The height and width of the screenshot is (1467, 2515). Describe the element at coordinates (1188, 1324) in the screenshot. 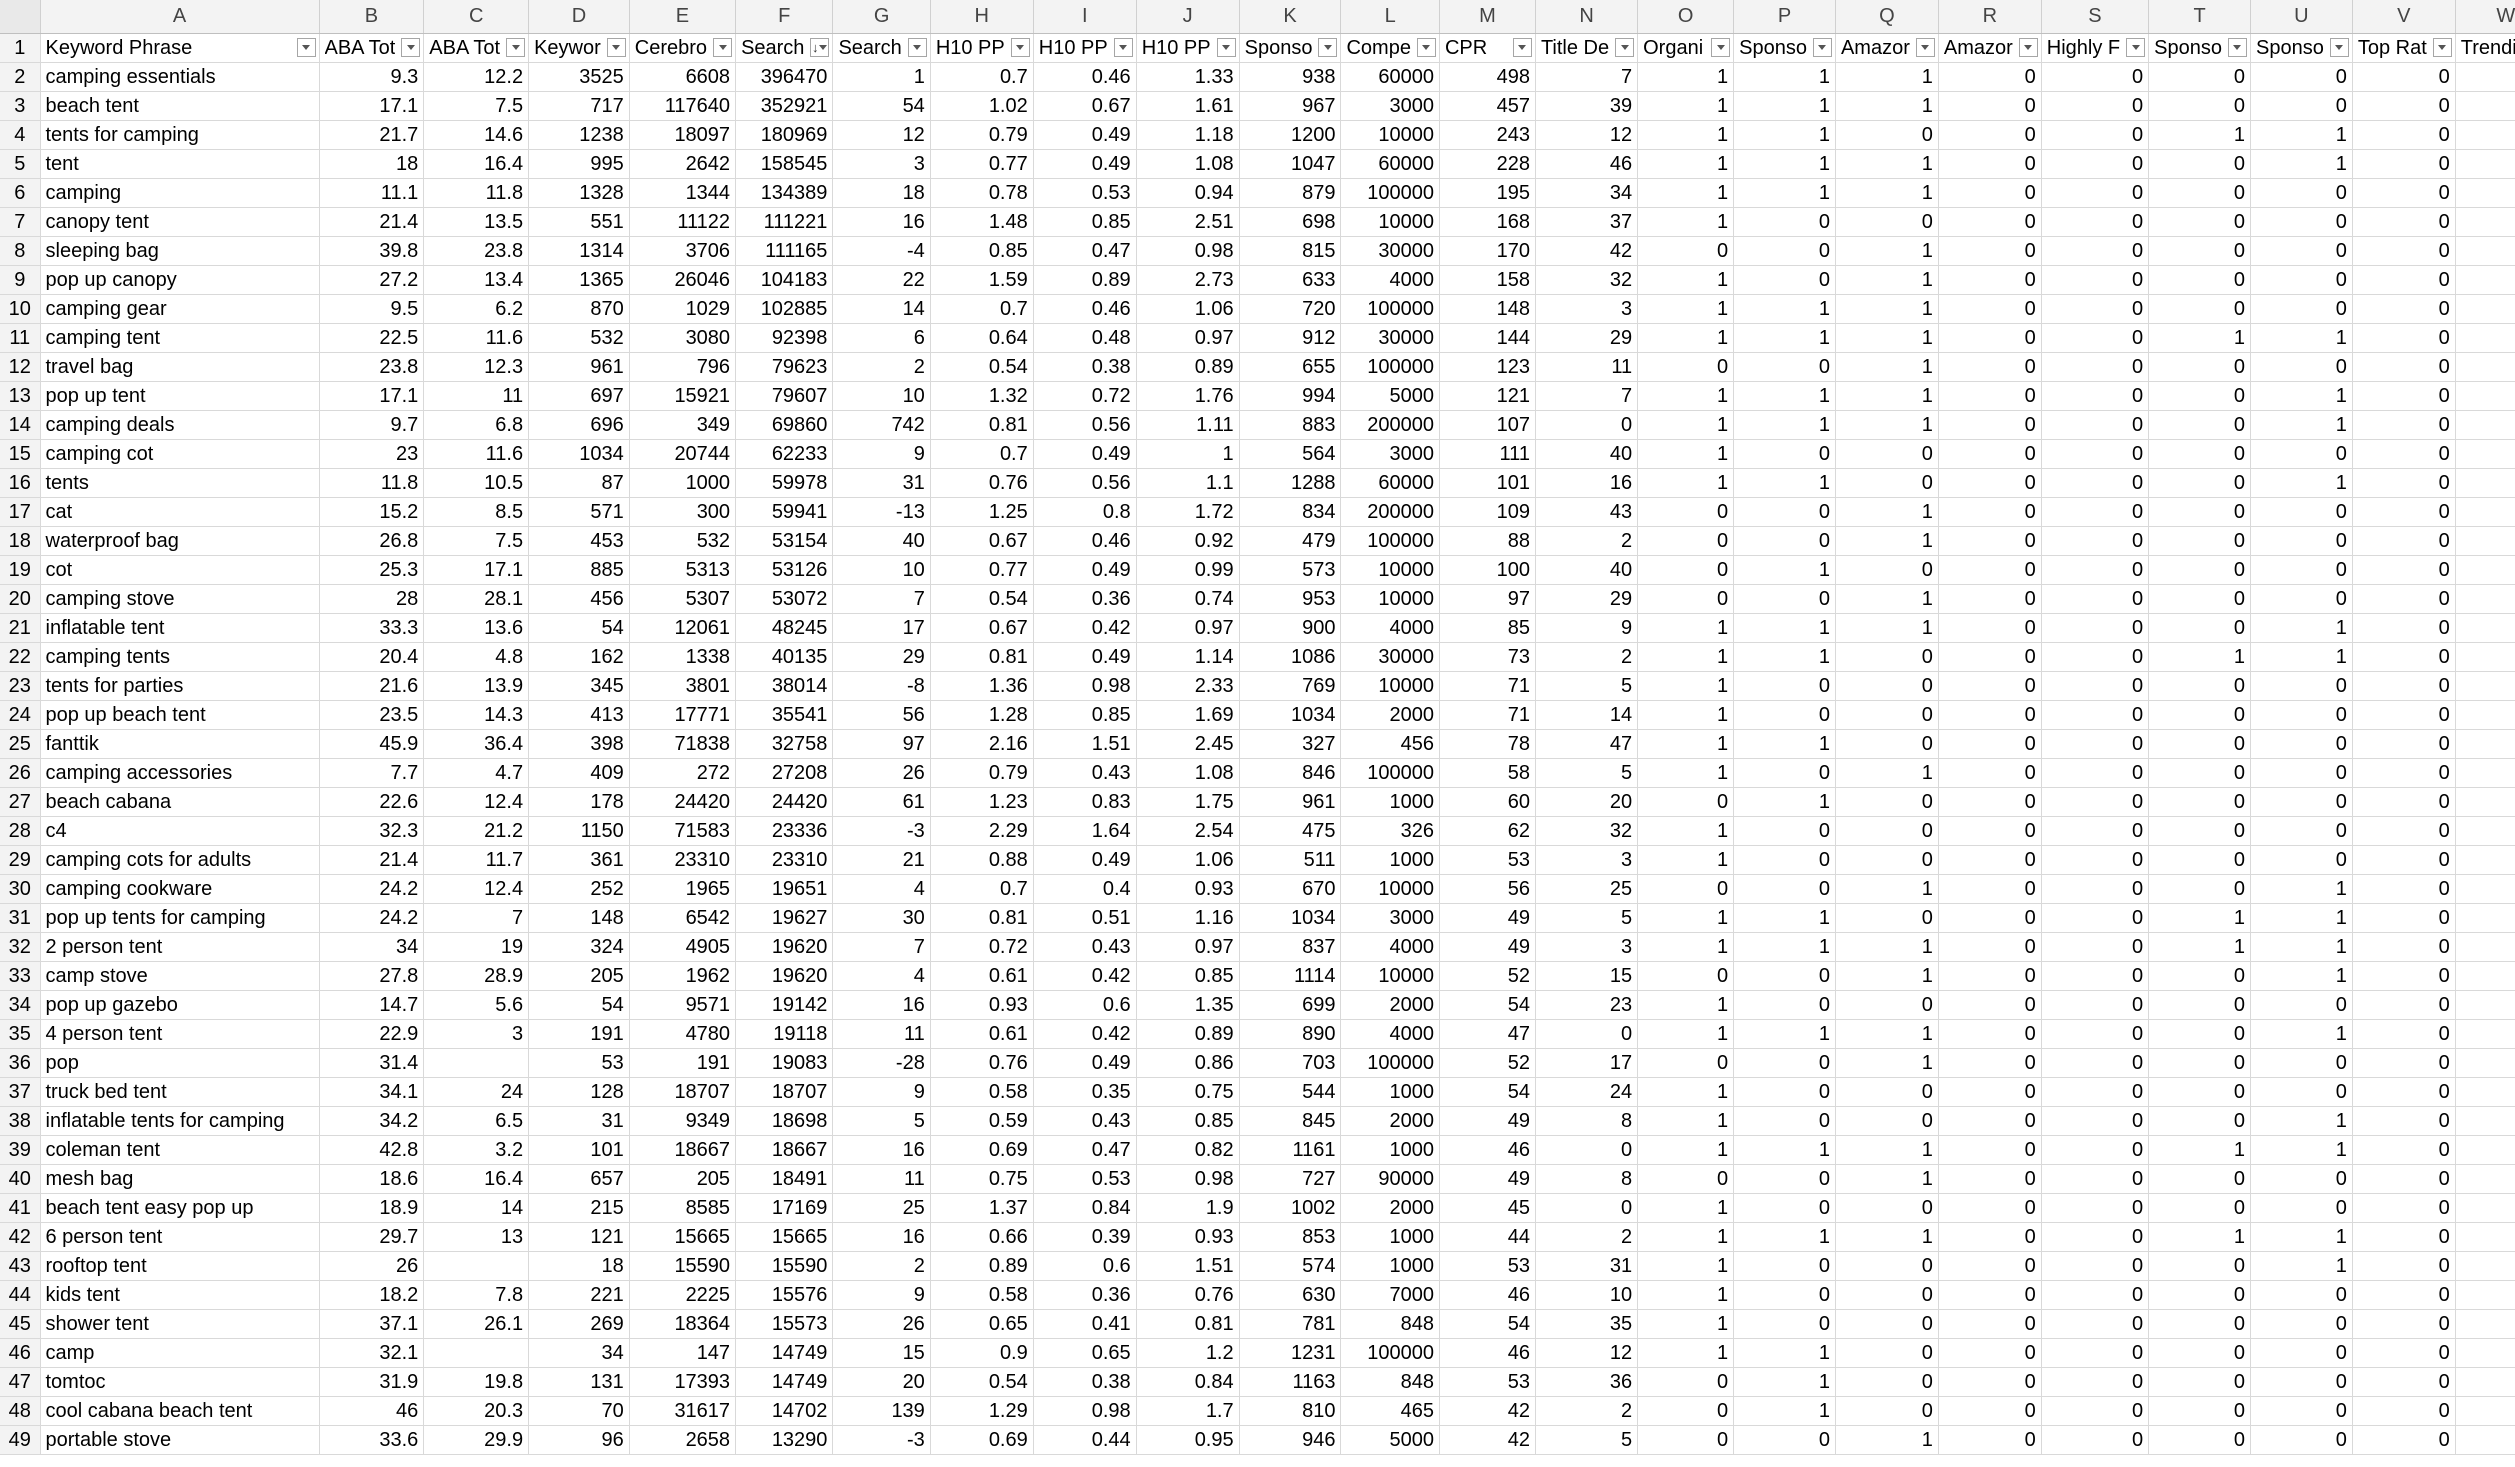

I see `data-cell: 0.81` at that location.